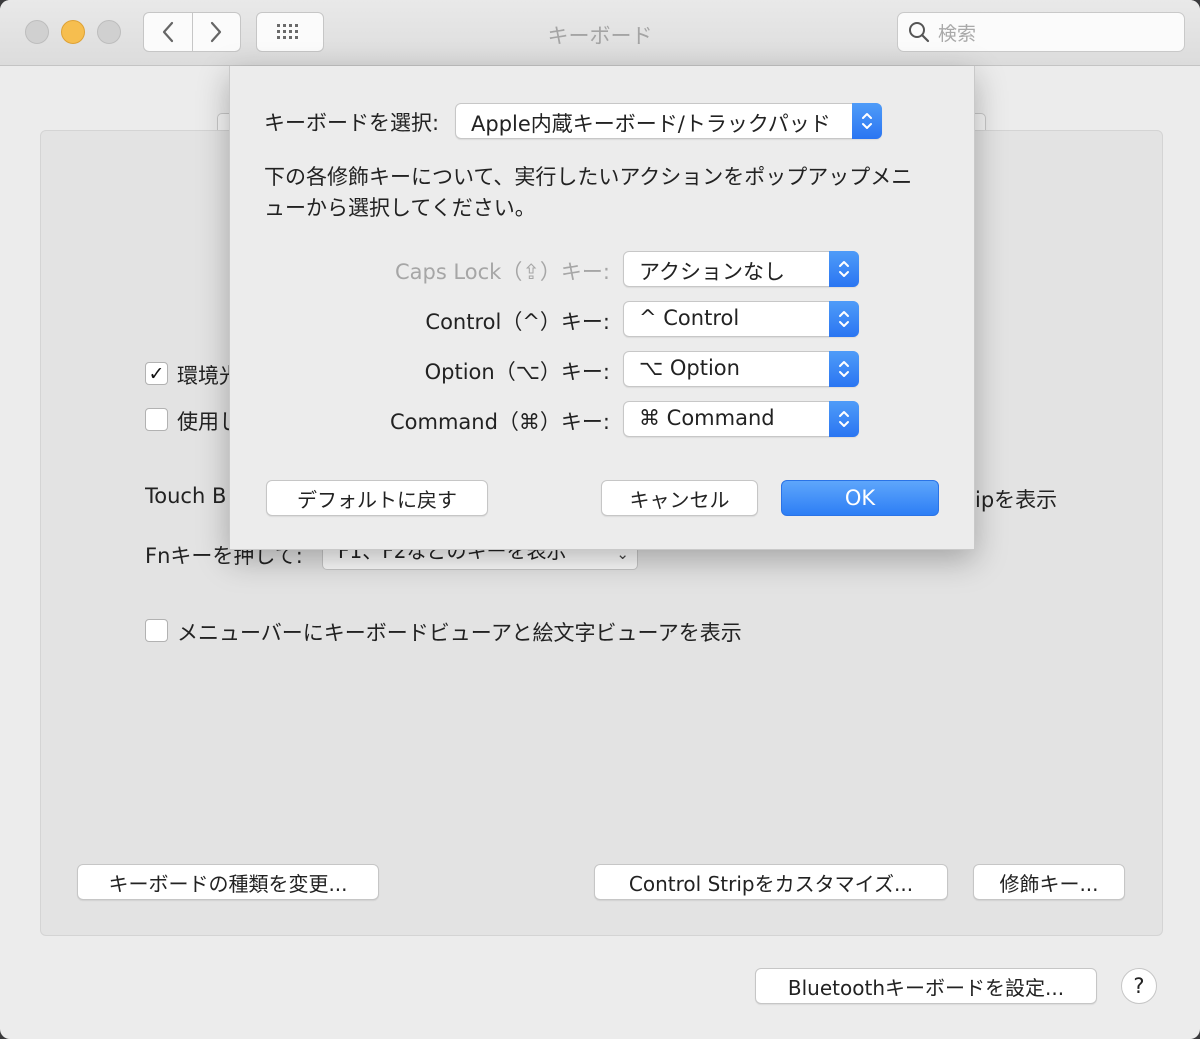 This screenshot has height=1039, width=1200. What do you see at coordinates (517, 372) in the screenshot?
I see `option-key-label: Option（⌥）キー:` at bounding box center [517, 372].